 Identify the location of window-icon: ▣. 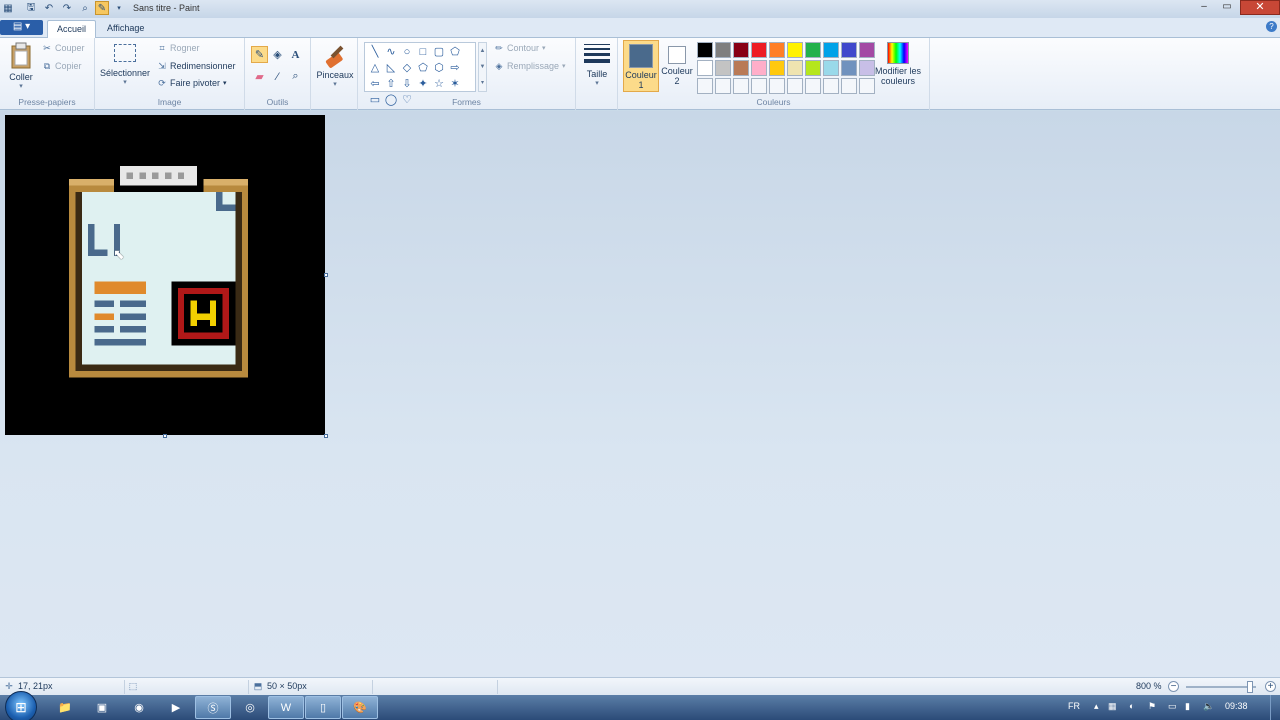
(102, 707).